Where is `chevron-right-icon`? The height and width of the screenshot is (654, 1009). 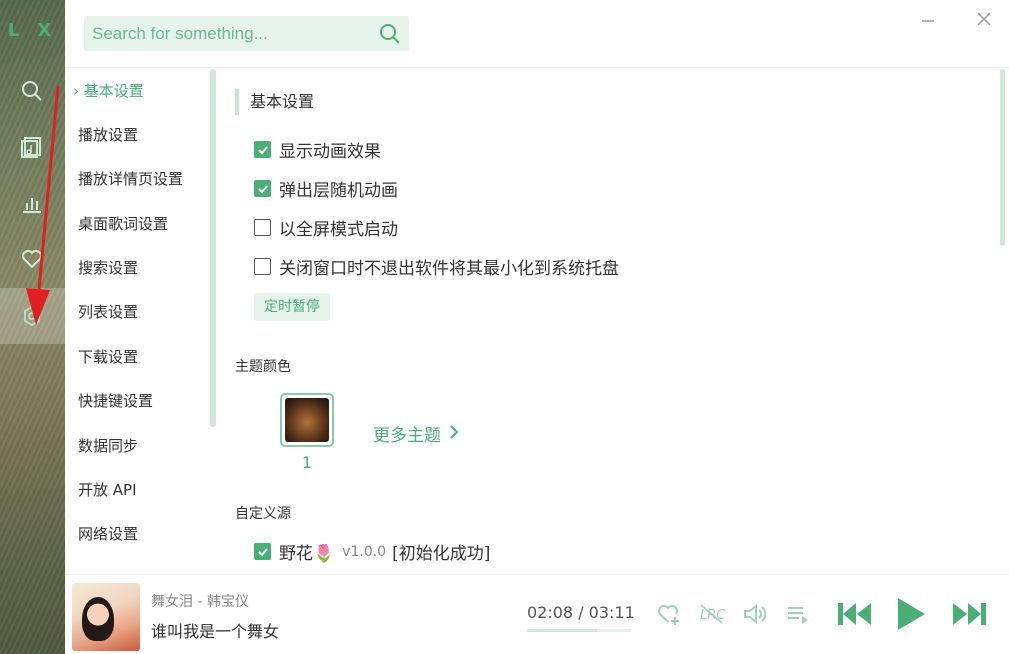
chevron-right-icon is located at coordinates (454, 434).